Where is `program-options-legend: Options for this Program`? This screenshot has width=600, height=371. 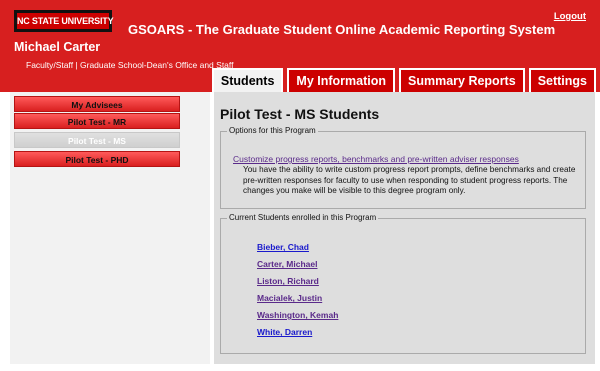
program-options-legend: Options for this Program is located at coordinates (272, 130).